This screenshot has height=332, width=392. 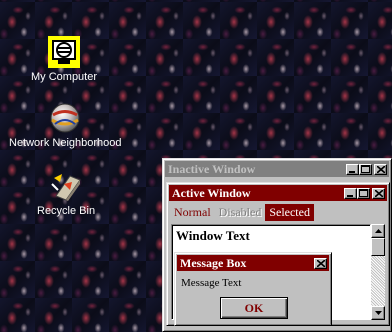 What do you see at coordinates (378, 272) in the screenshot?
I see `vertical-scrollbar` at bounding box center [378, 272].